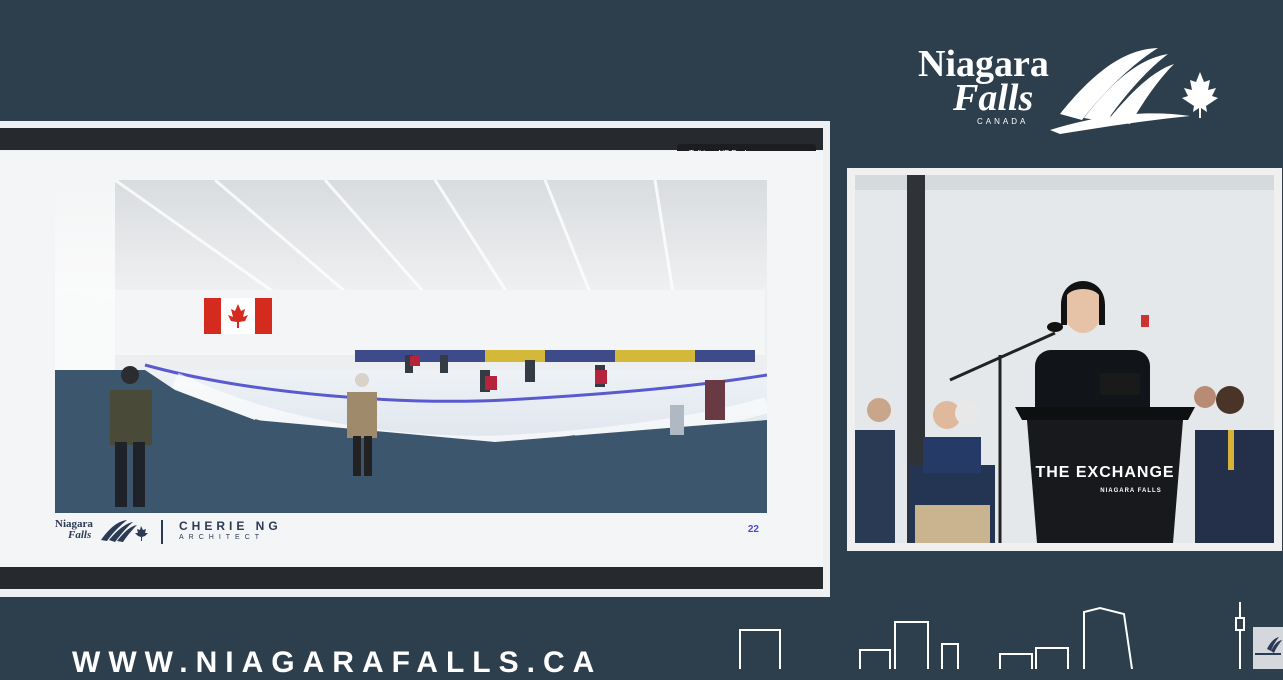 This screenshot has width=1283, height=680. What do you see at coordinates (222, 537) in the screenshot?
I see `architect-title: ARCHITECT` at bounding box center [222, 537].